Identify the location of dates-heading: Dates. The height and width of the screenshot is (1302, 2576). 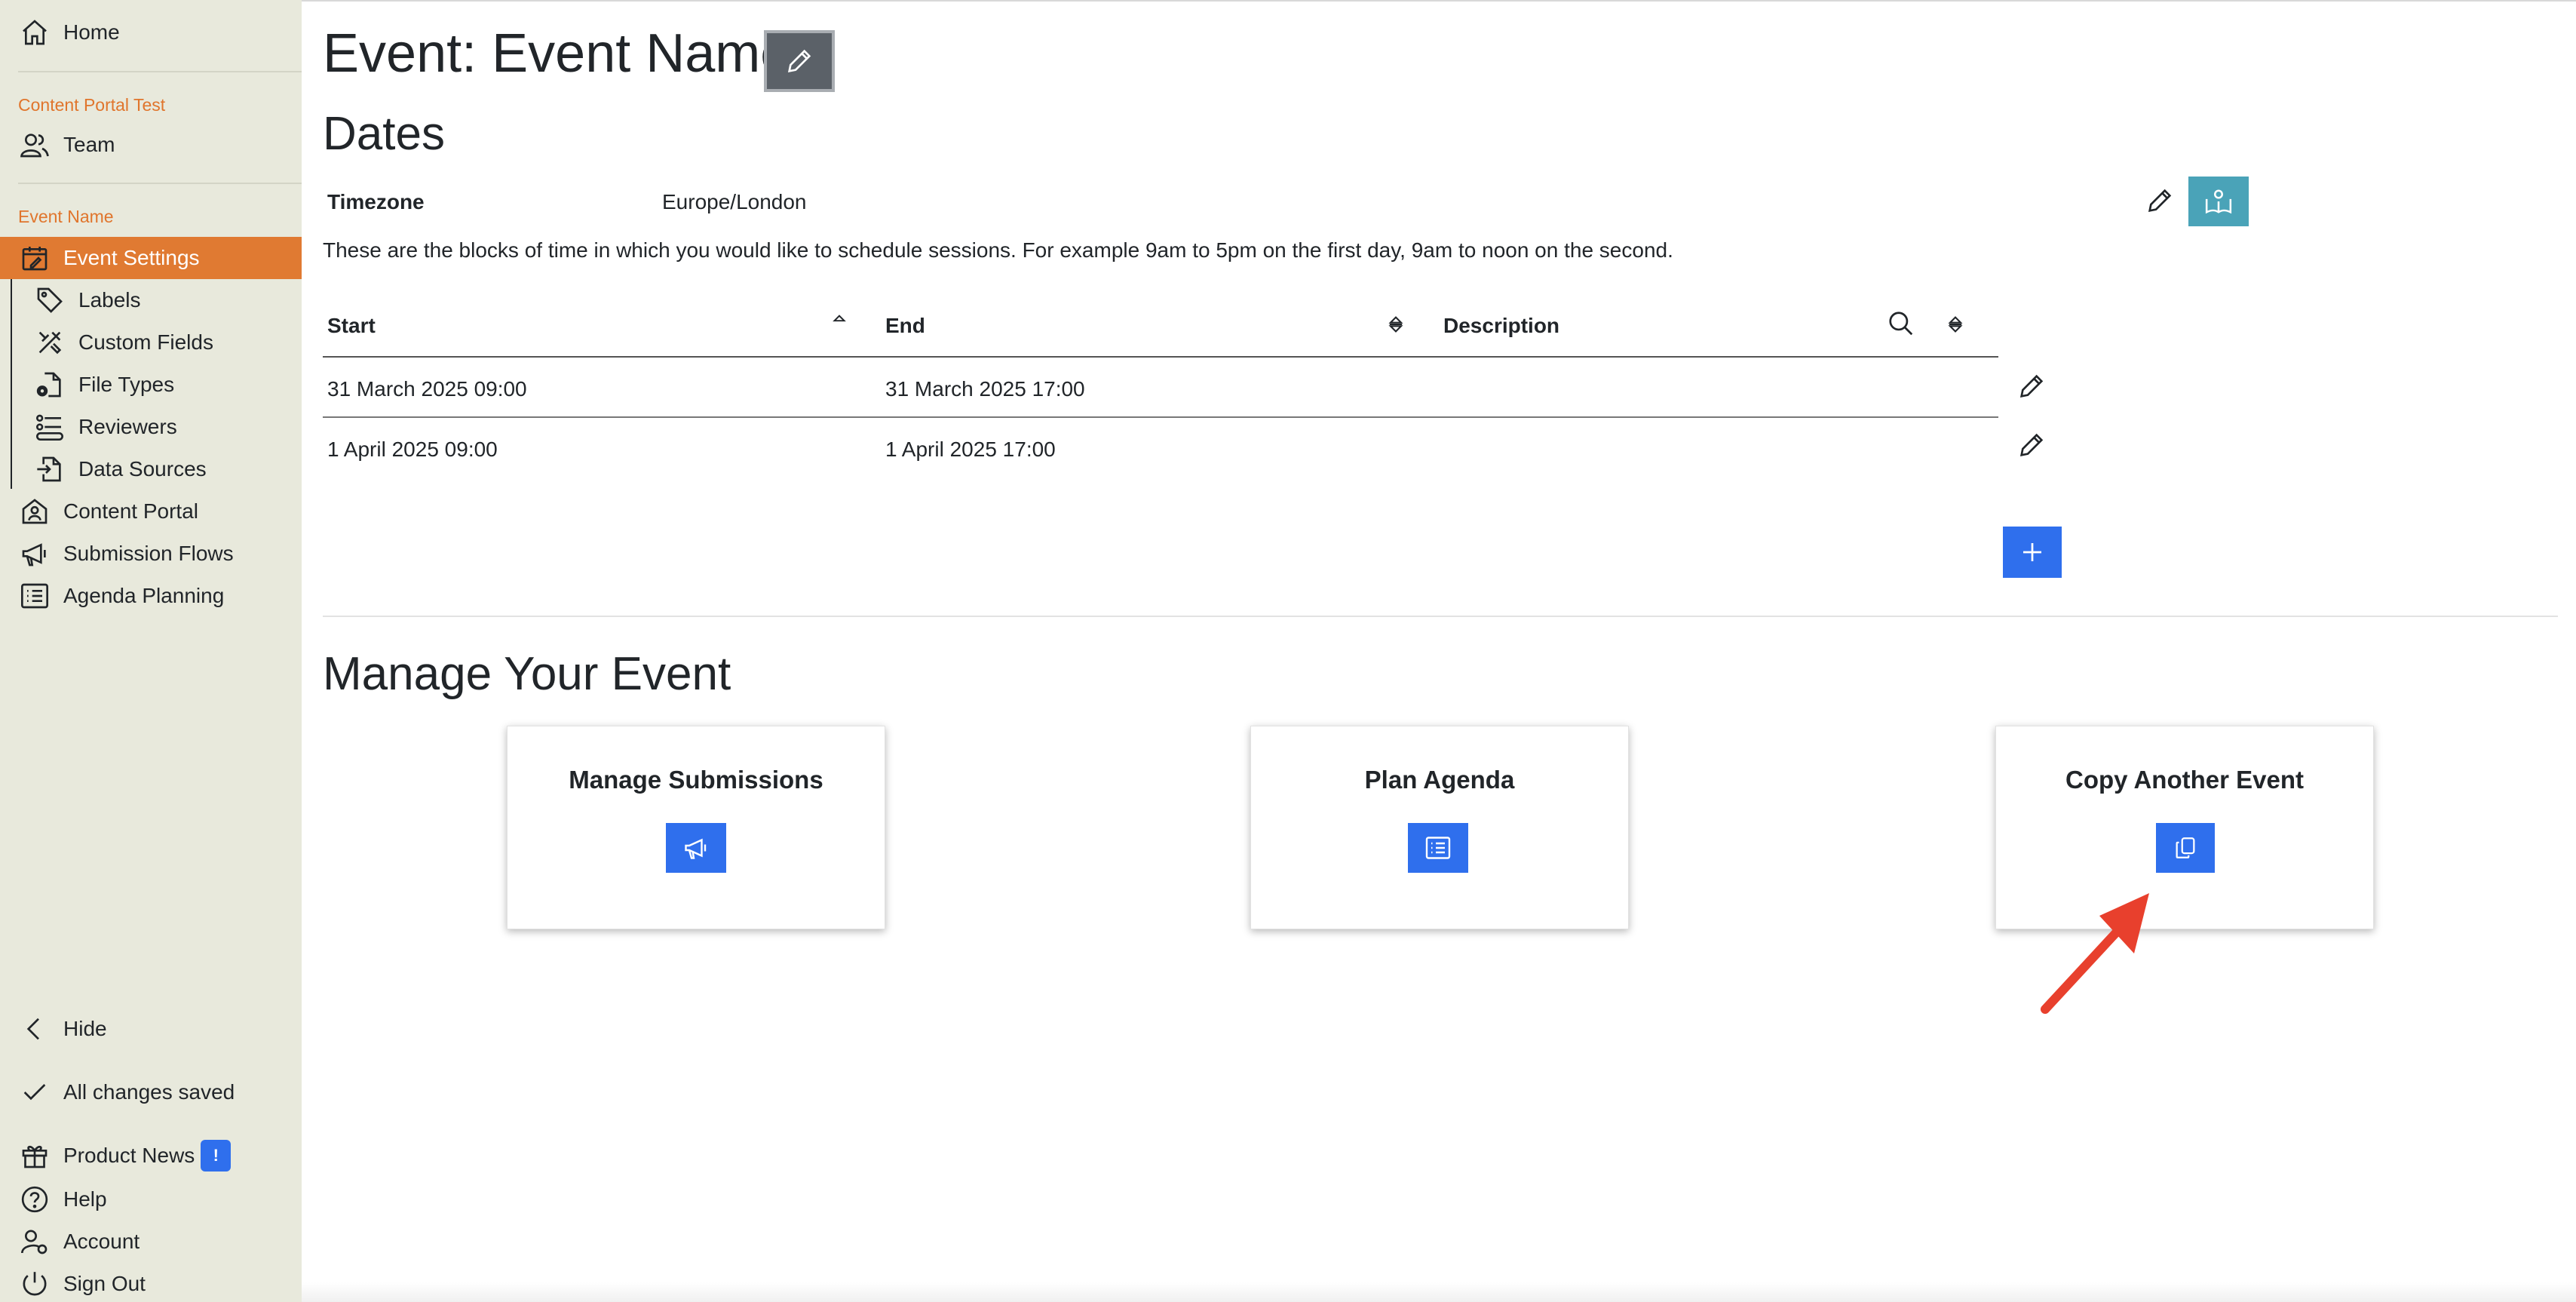
(384, 134).